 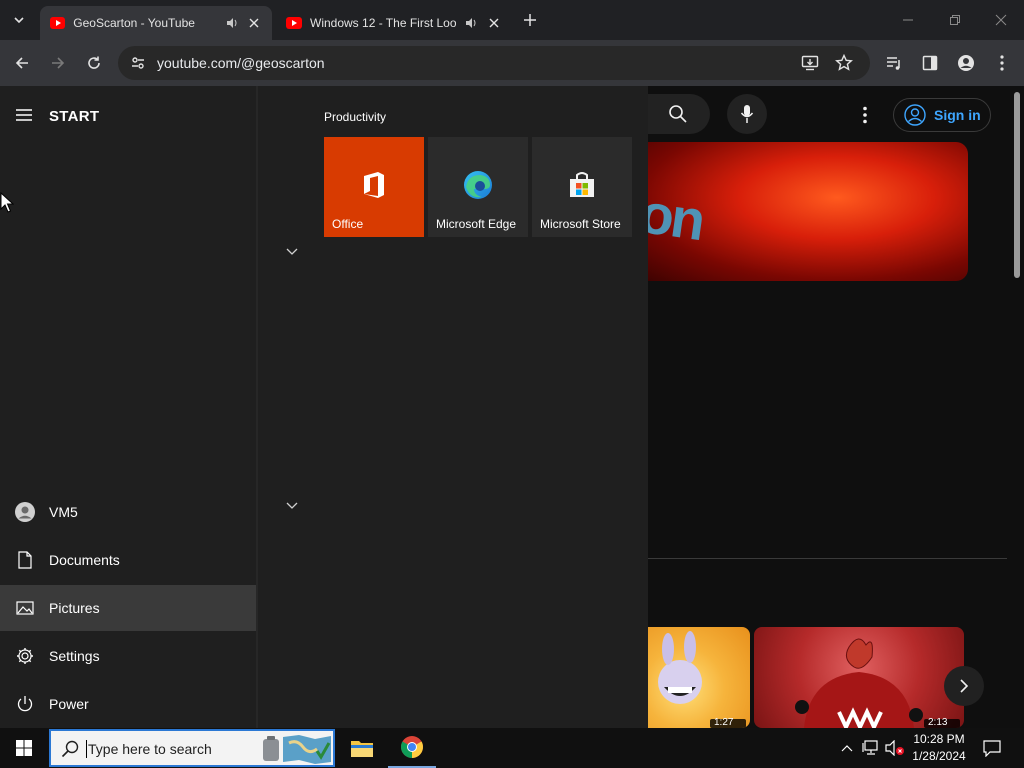 What do you see at coordinates (844, 63) in the screenshot?
I see `bookmark-star-icon` at bounding box center [844, 63].